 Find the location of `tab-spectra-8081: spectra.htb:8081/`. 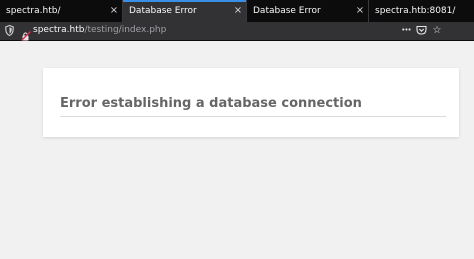

tab-spectra-8081: spectra.htb:8081/ is located at coordinates (421, 11).